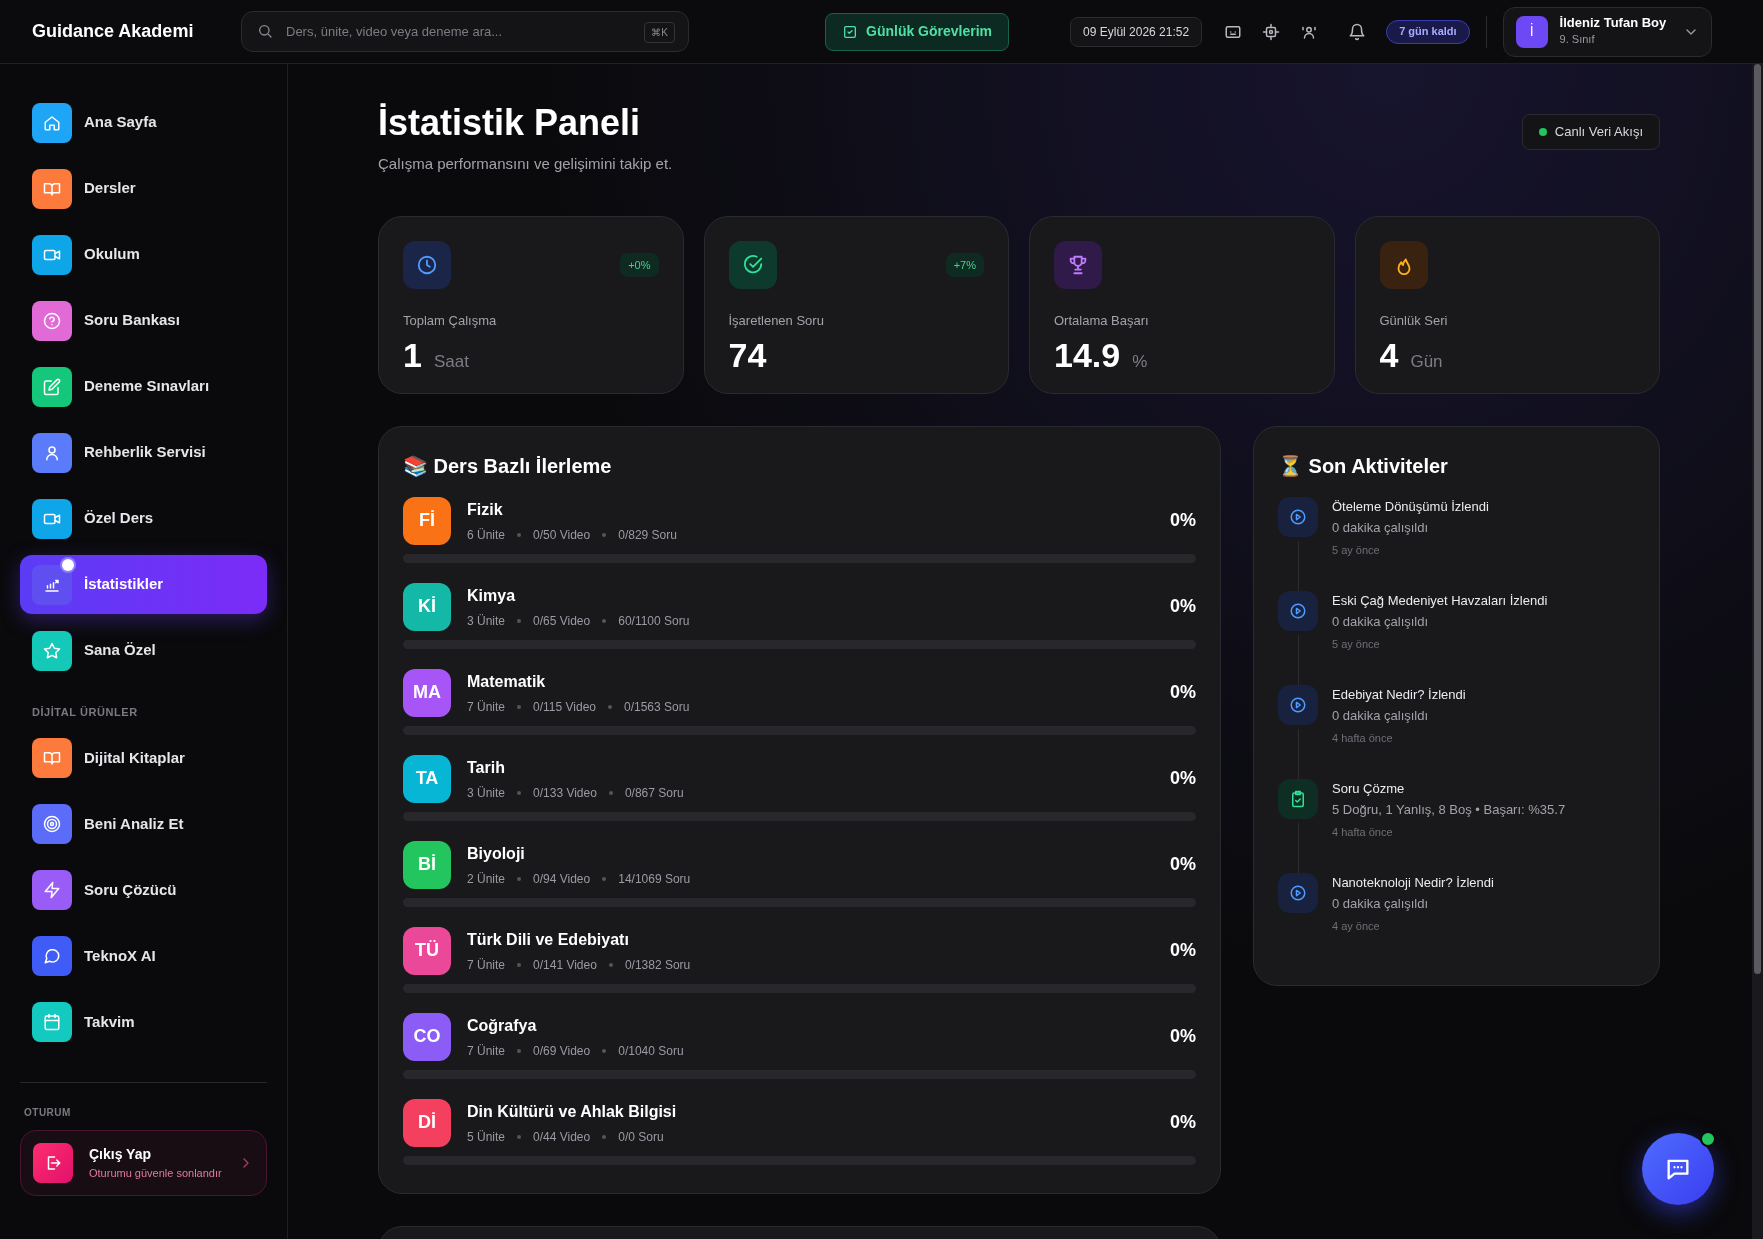 This screenshot has width=1763, height=1239. What do you see at coordinates (1356, 550) in the screenshot?
I see `activity-time: 5 ay önce` at bounding box center [1356, 550].